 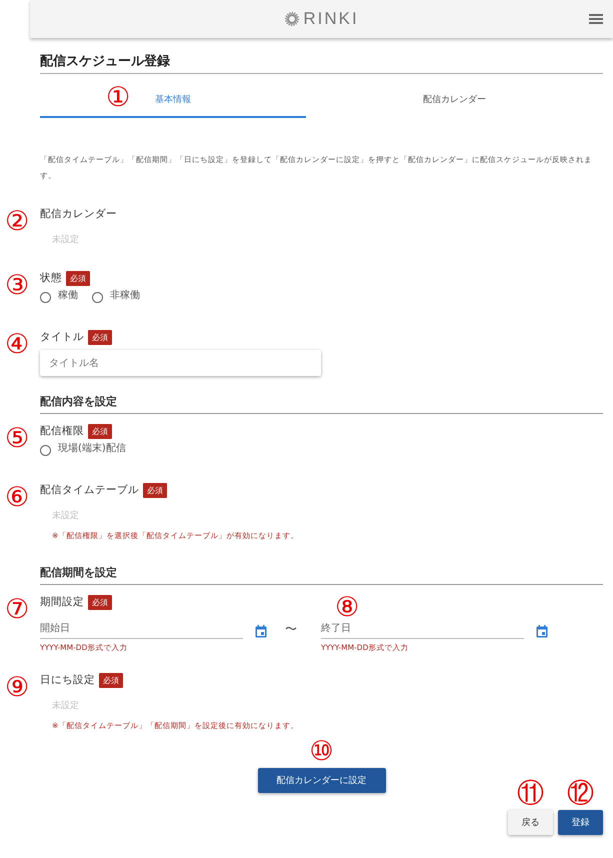 I want to click on option-label: 現場(端末)配信, so click(x=92, y=448).